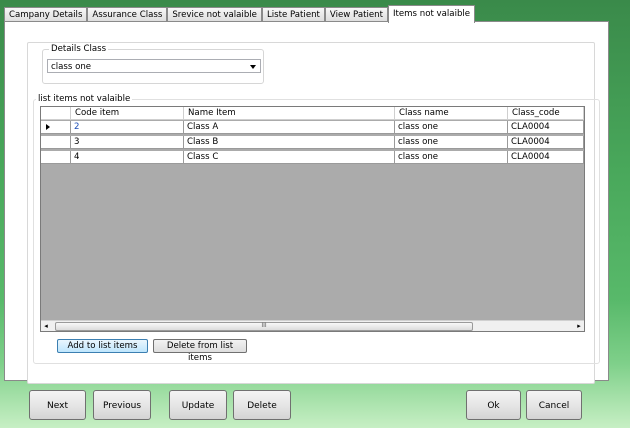  I want to click on tab-view-patient: View Patient, so click(356, 14).